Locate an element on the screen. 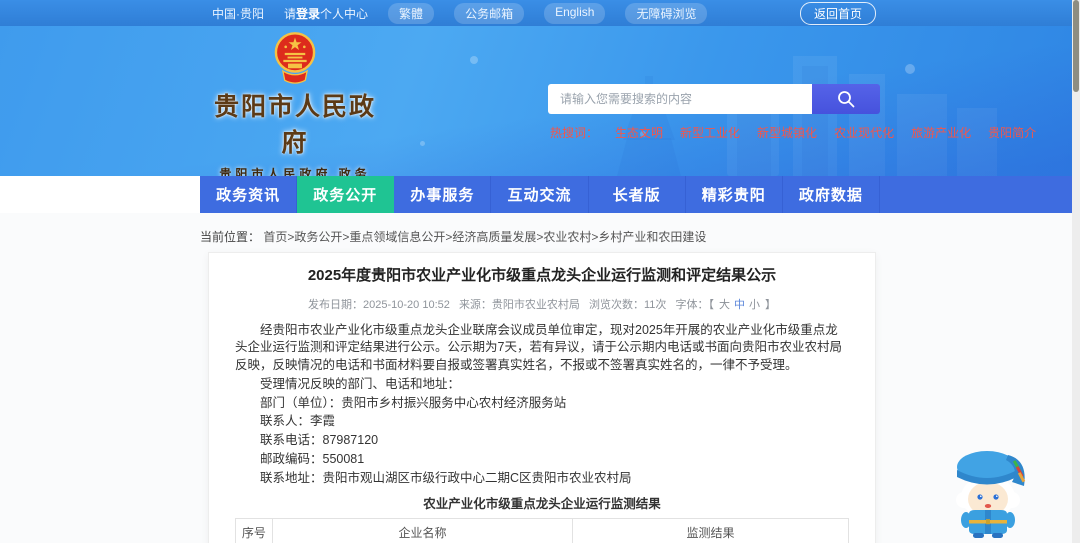 This screenshot has height=543, width=1080. nav-tab: 办事服务 is located at coordinates (443, 194).